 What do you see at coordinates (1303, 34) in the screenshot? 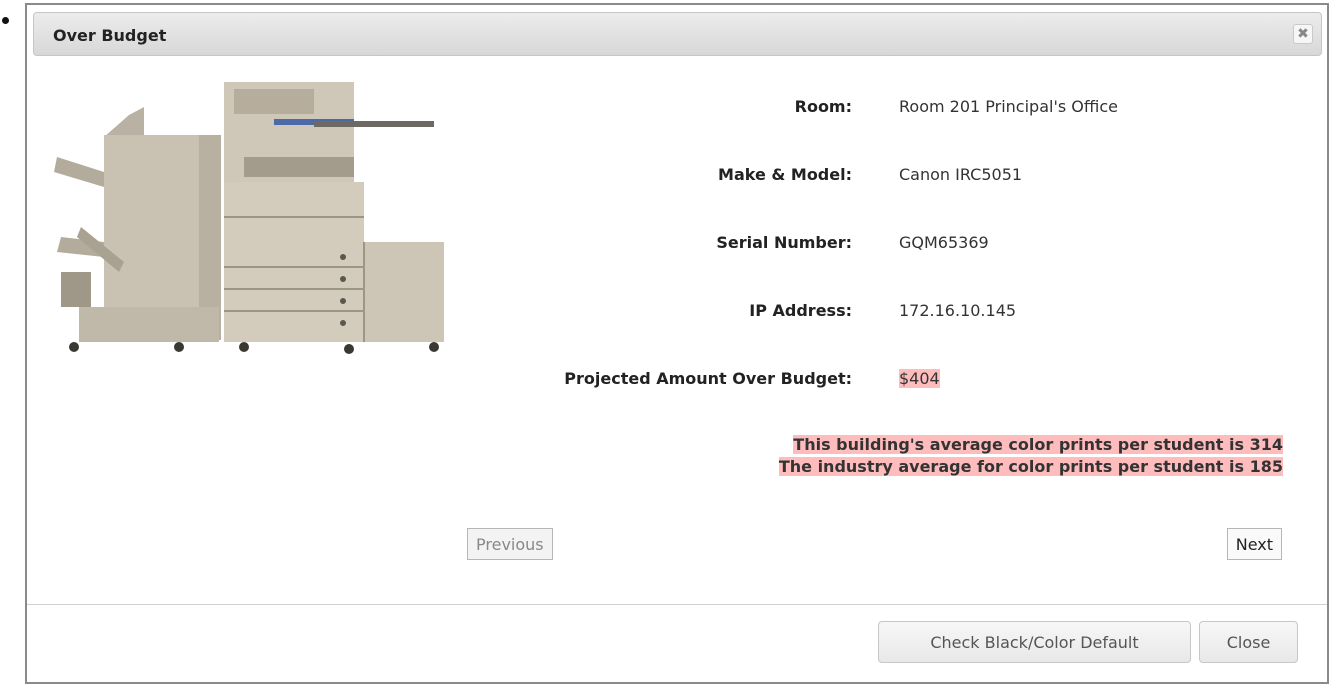
I see `close-icon: ✖` at bounding box center [1303, 34].